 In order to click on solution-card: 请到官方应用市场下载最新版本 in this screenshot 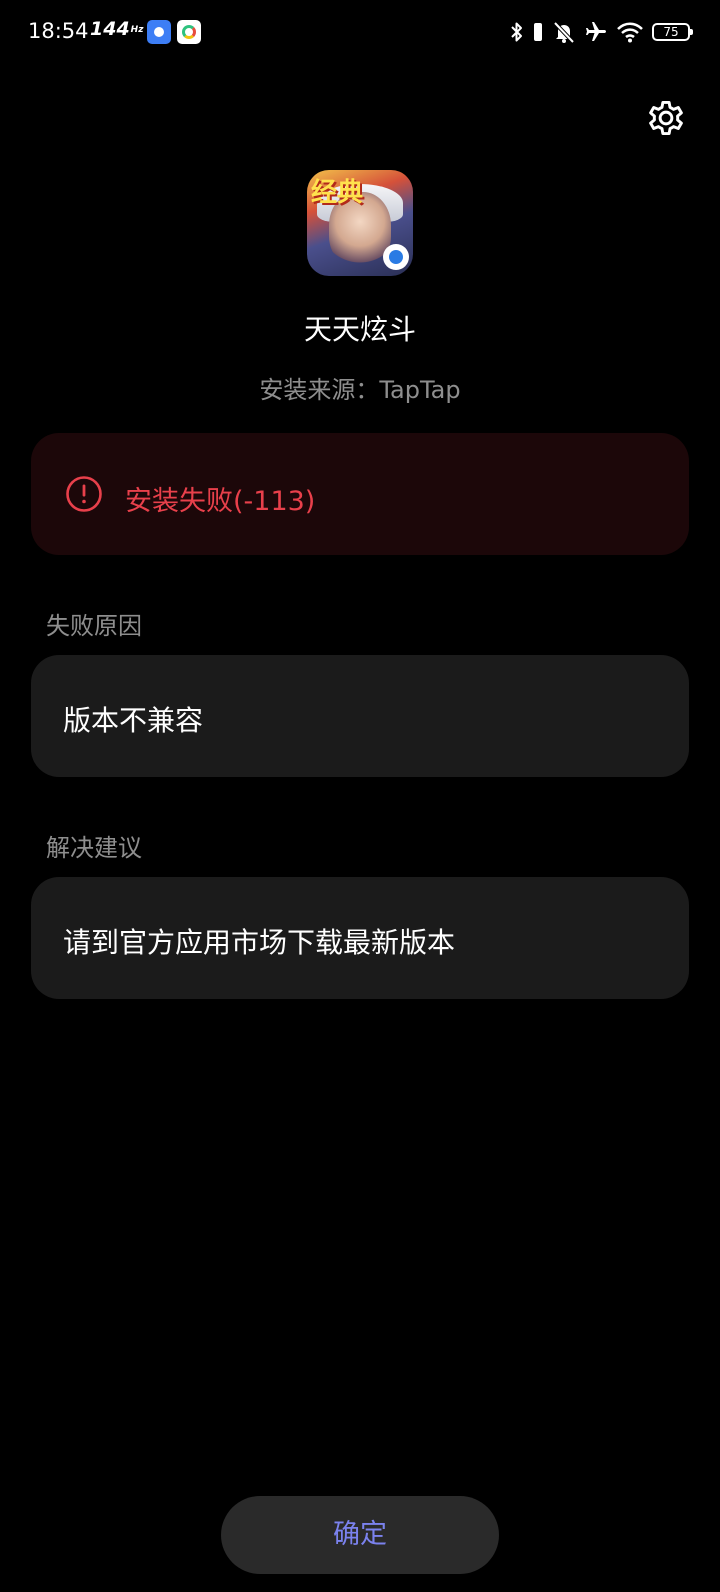, I will do `click(360, 938)`.